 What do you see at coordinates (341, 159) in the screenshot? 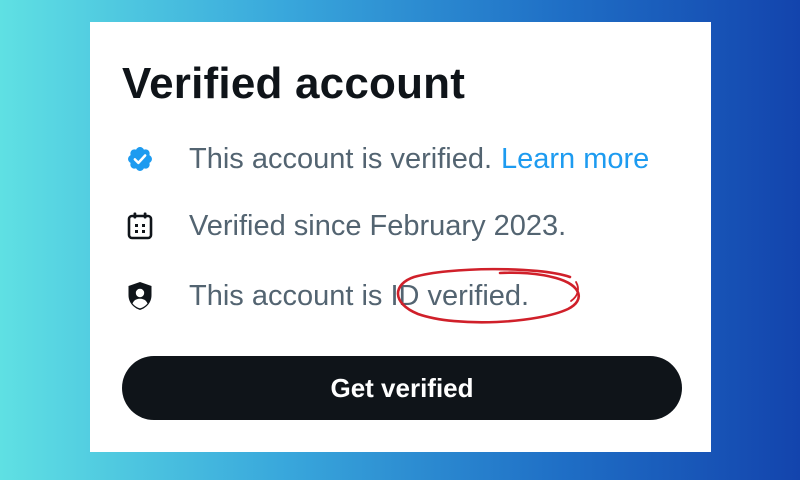
I see `verified-status-text: This account is verified.` at bounding box center [341, 159].